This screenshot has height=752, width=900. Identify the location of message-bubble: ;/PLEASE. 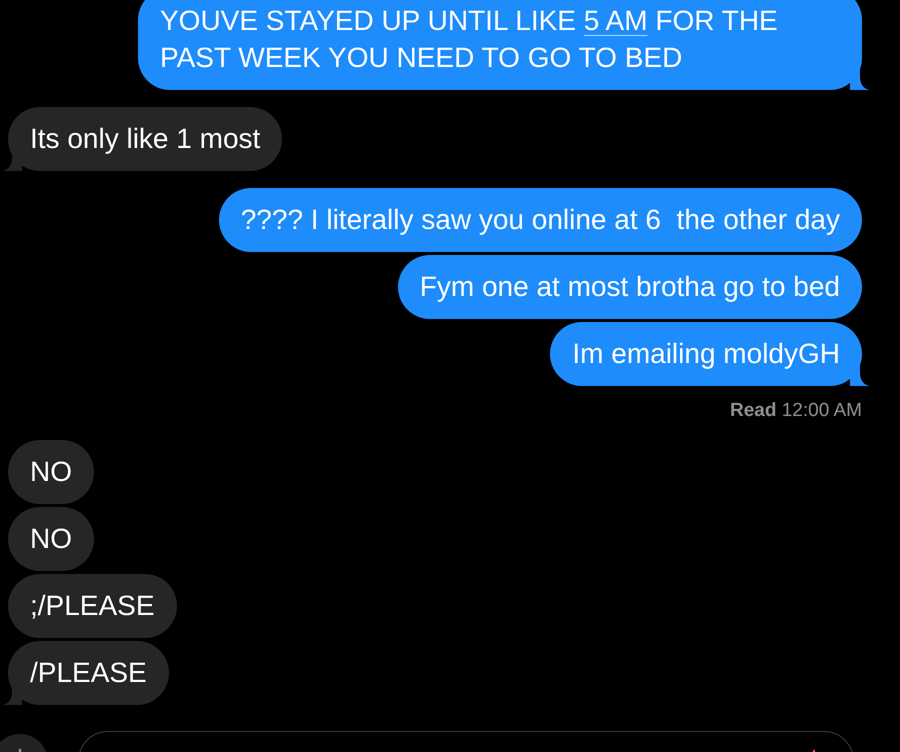
(92, 606).